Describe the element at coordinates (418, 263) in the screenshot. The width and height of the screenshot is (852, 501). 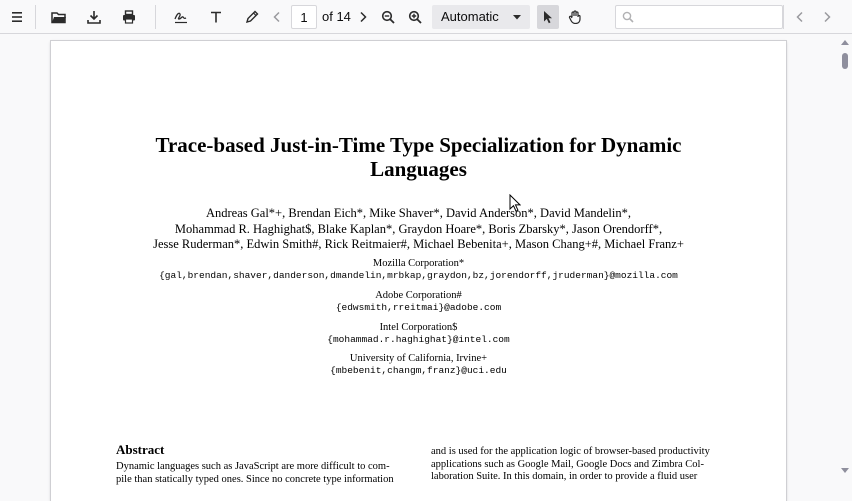
I see `affiliation-name: Mozilla Corporation*` at that location.